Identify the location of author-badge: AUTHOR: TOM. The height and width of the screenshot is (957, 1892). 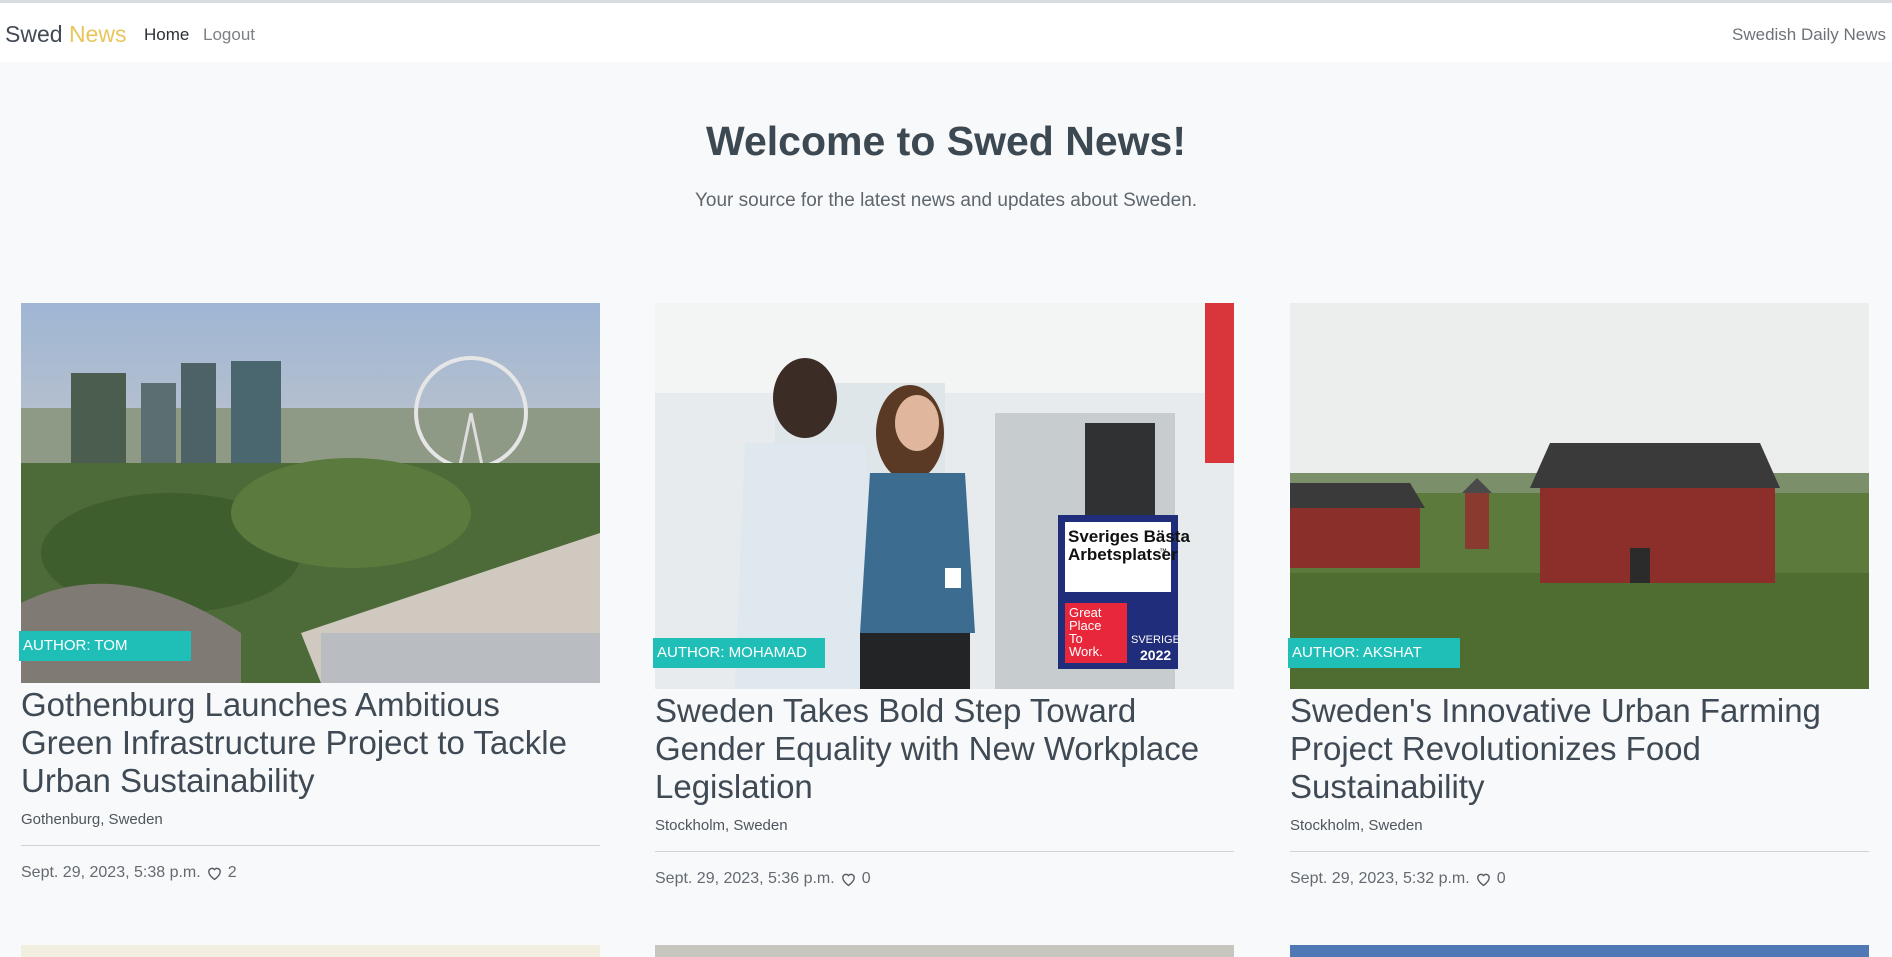
(105, 646).